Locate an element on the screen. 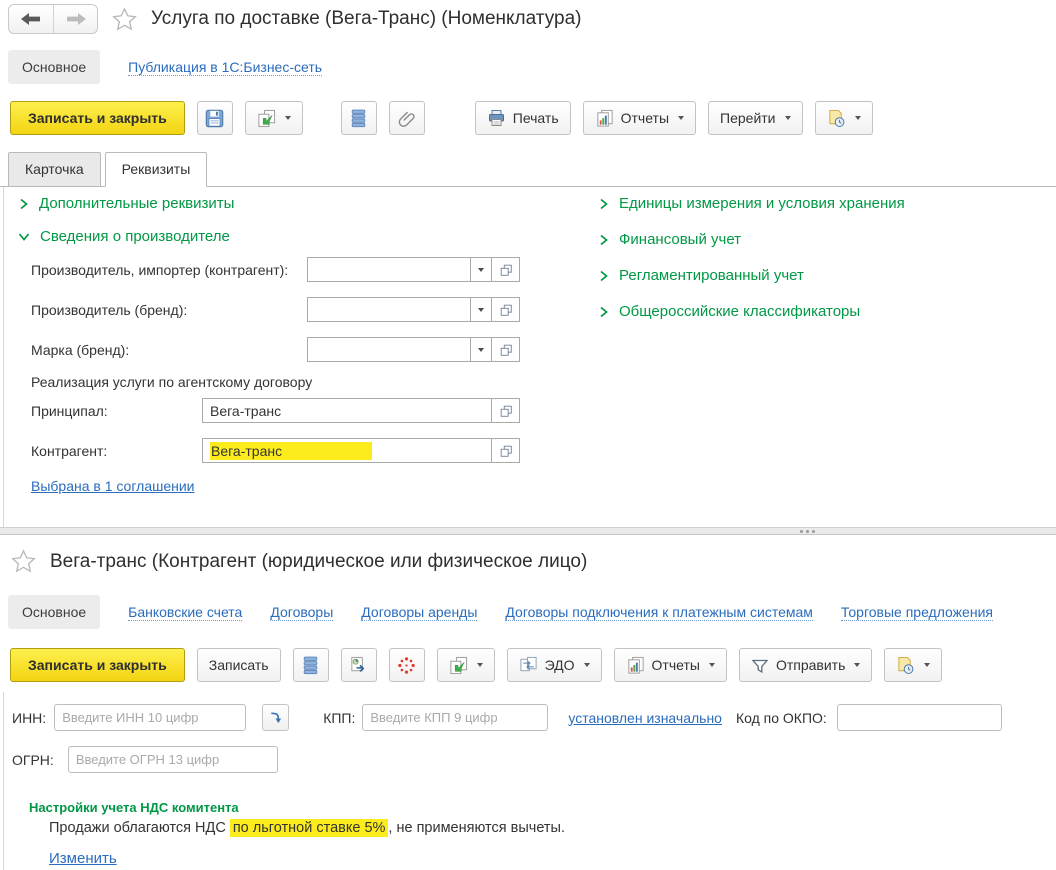 The image size is (1056, 870). forward-button is located at coordinates (75, 19).